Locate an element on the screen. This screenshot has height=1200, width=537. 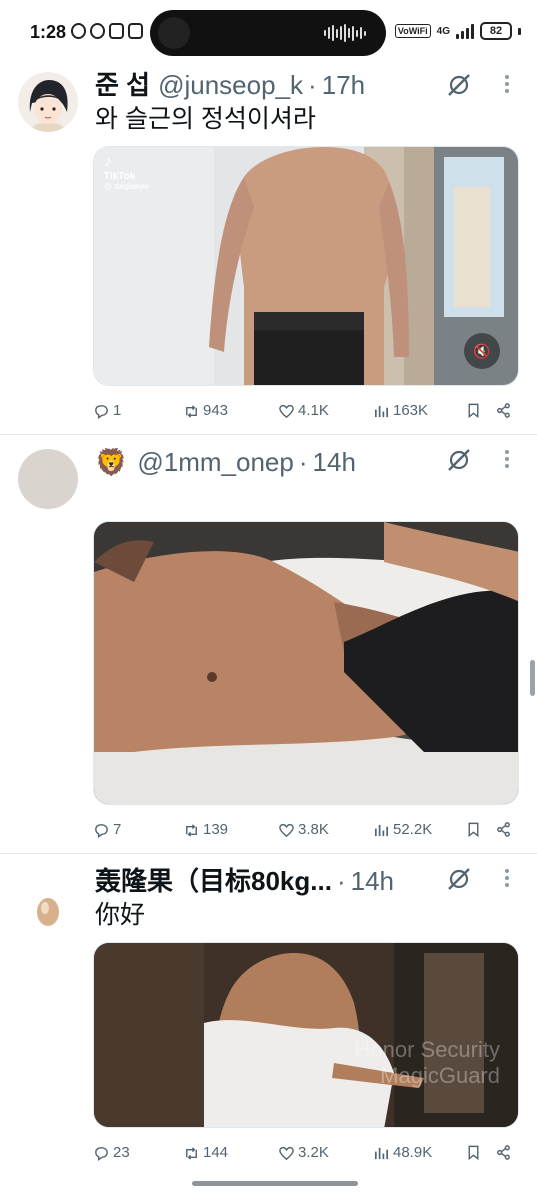
view-count: 48.9K is located at coordinates (413, 1152).